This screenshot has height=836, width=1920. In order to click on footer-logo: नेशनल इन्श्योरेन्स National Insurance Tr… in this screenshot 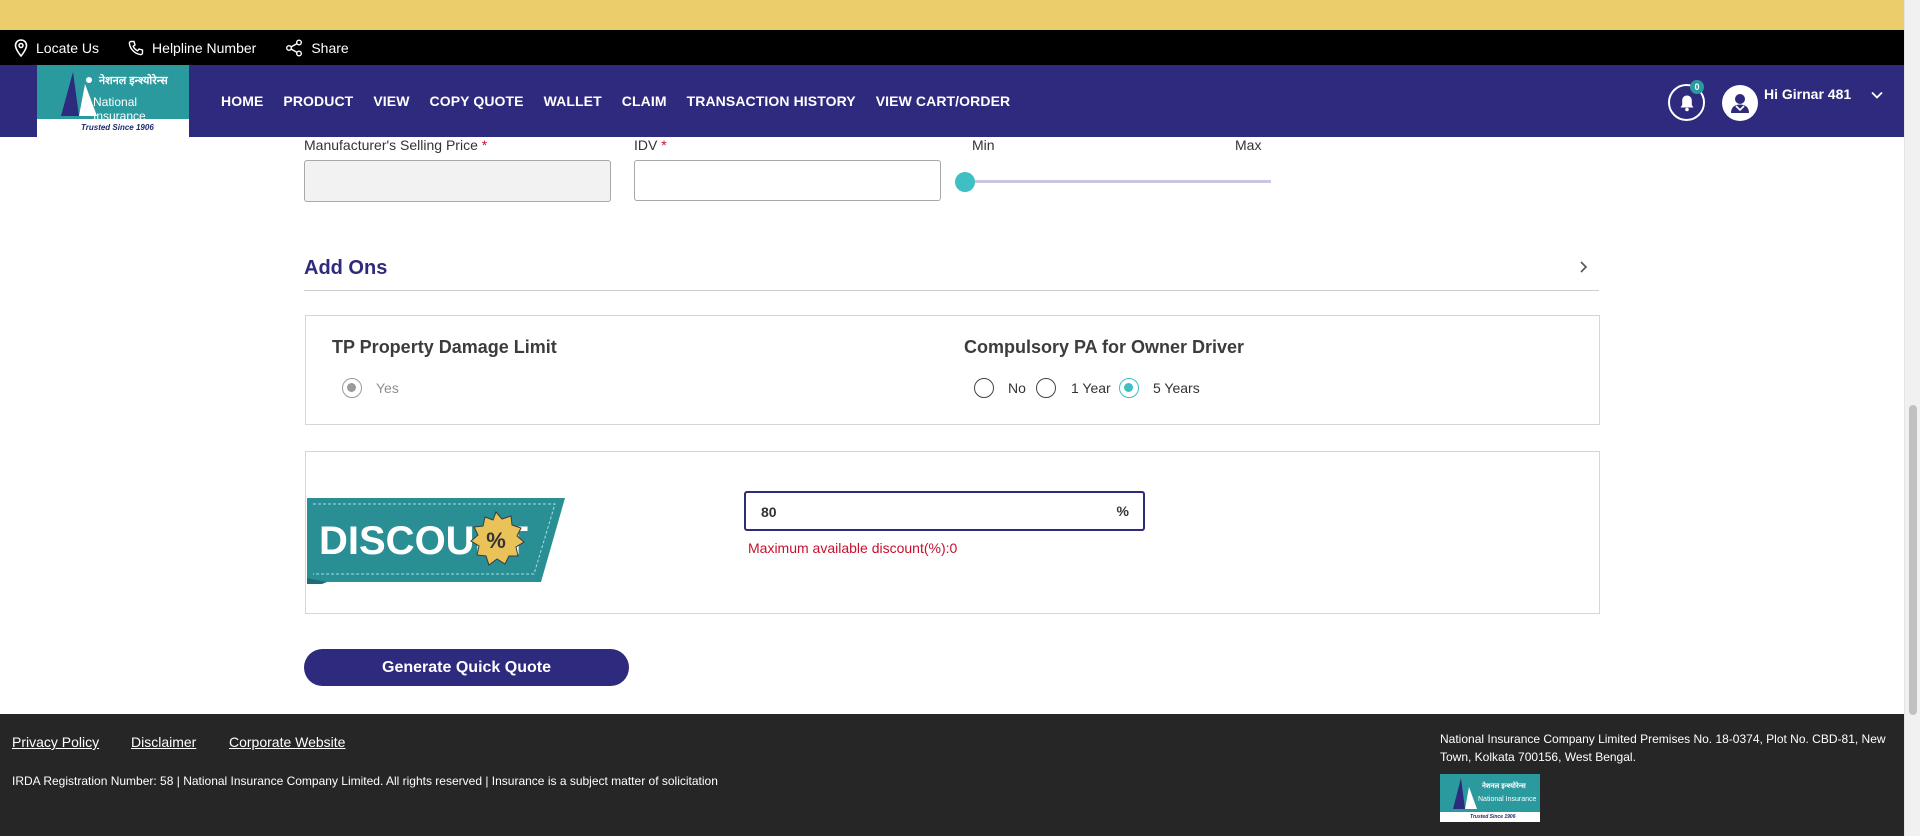, I will do `click(1490, 798)`.